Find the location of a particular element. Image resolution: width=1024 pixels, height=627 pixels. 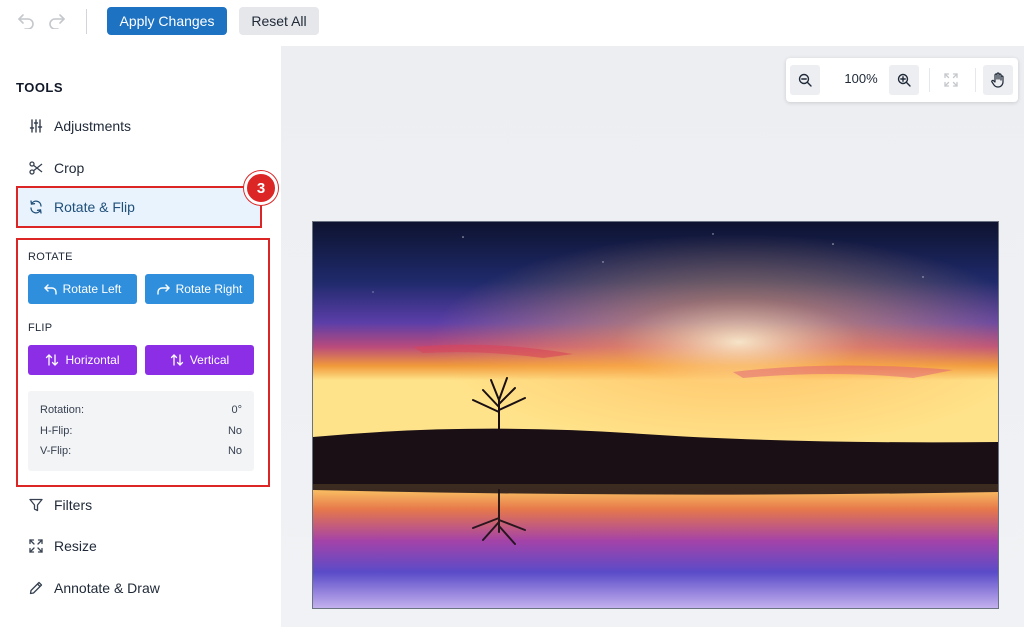

tools-heading: TOOLS is located at coordinates (40, 87).